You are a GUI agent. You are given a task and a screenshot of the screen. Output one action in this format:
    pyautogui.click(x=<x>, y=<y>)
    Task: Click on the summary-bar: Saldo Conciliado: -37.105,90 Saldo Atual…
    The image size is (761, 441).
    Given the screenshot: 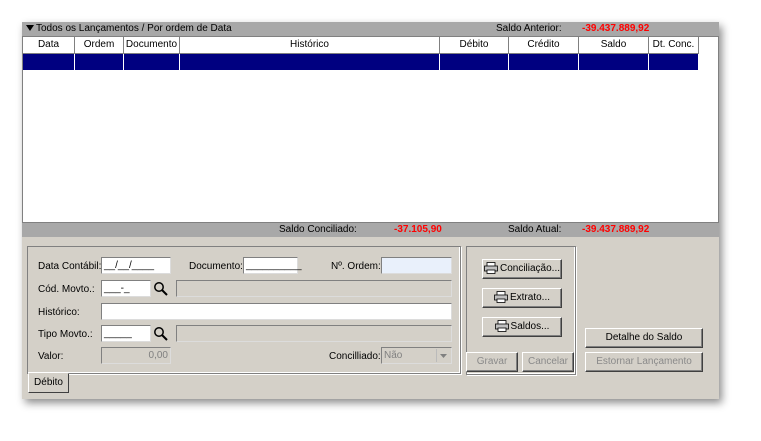 What is the action you would take?
    pyautogui.click(x=370, y=230)
    